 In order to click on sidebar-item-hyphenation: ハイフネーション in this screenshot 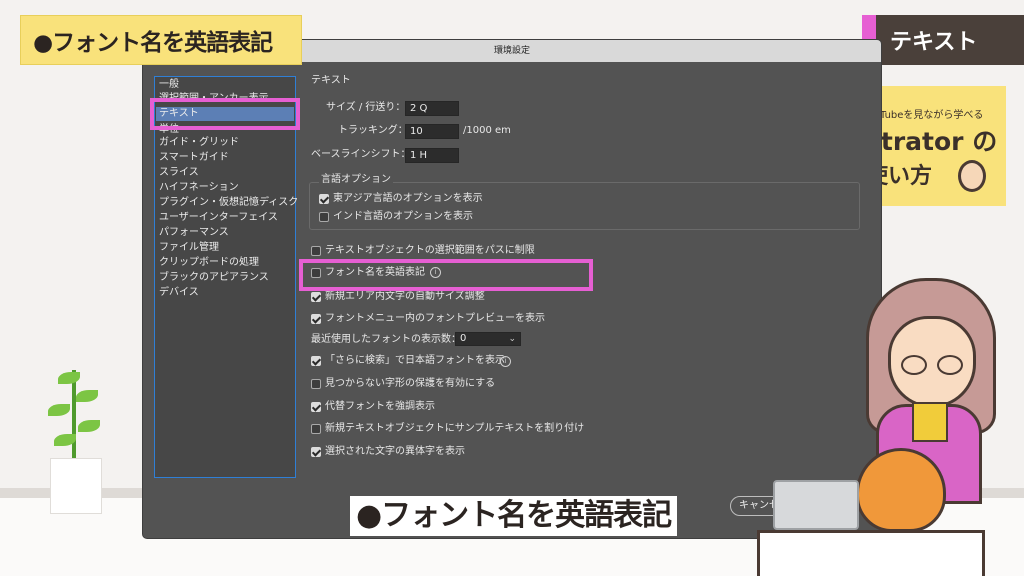, I will do `click(199, 188)`.